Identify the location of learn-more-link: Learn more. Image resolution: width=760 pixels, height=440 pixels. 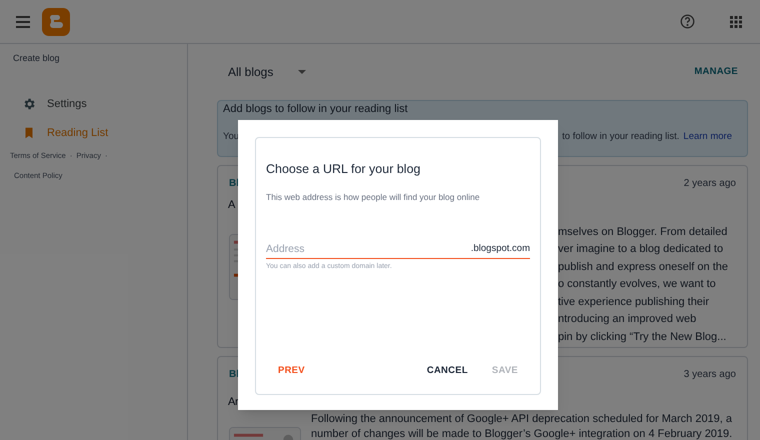
(707, 137).